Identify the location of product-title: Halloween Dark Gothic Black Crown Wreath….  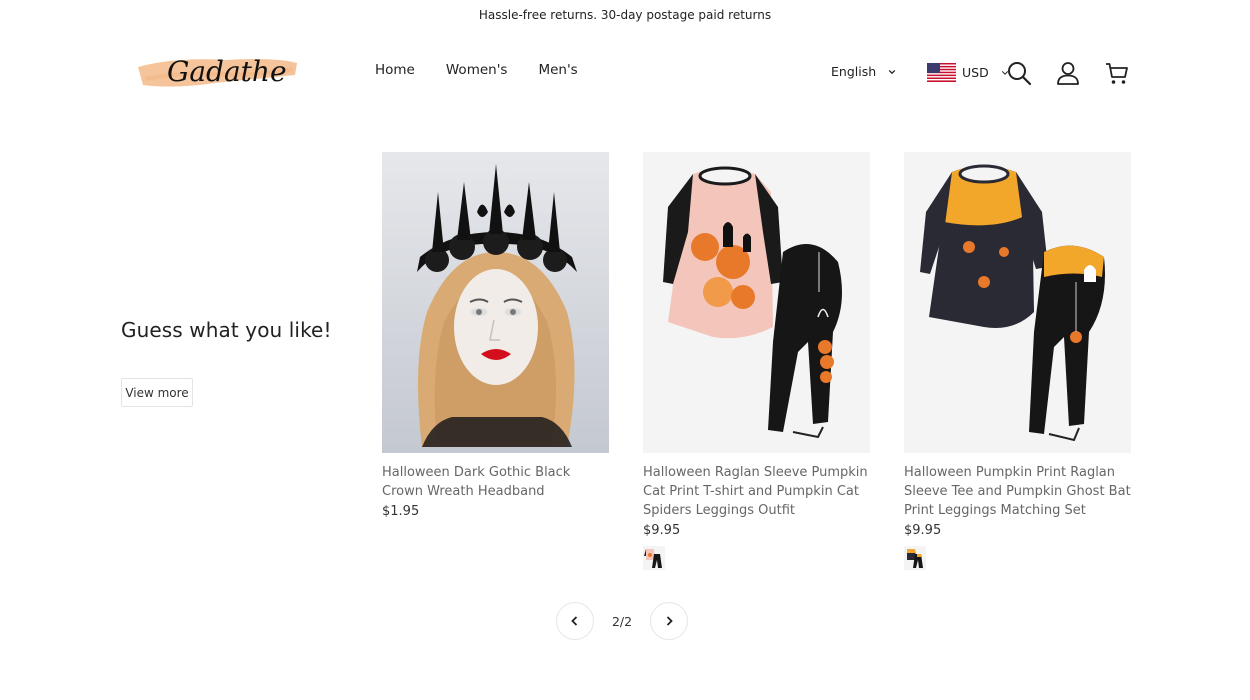
(495, 482).